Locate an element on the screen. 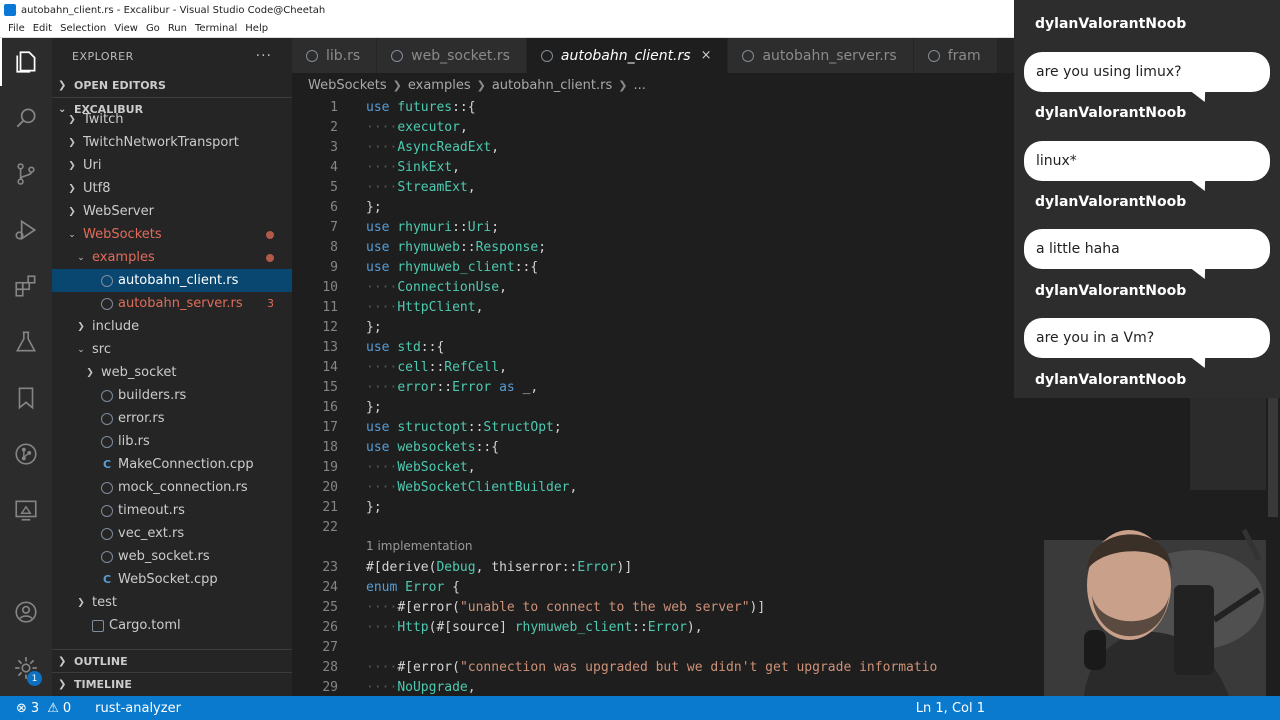  git-graph-activity is located at coordinates (26, 454).